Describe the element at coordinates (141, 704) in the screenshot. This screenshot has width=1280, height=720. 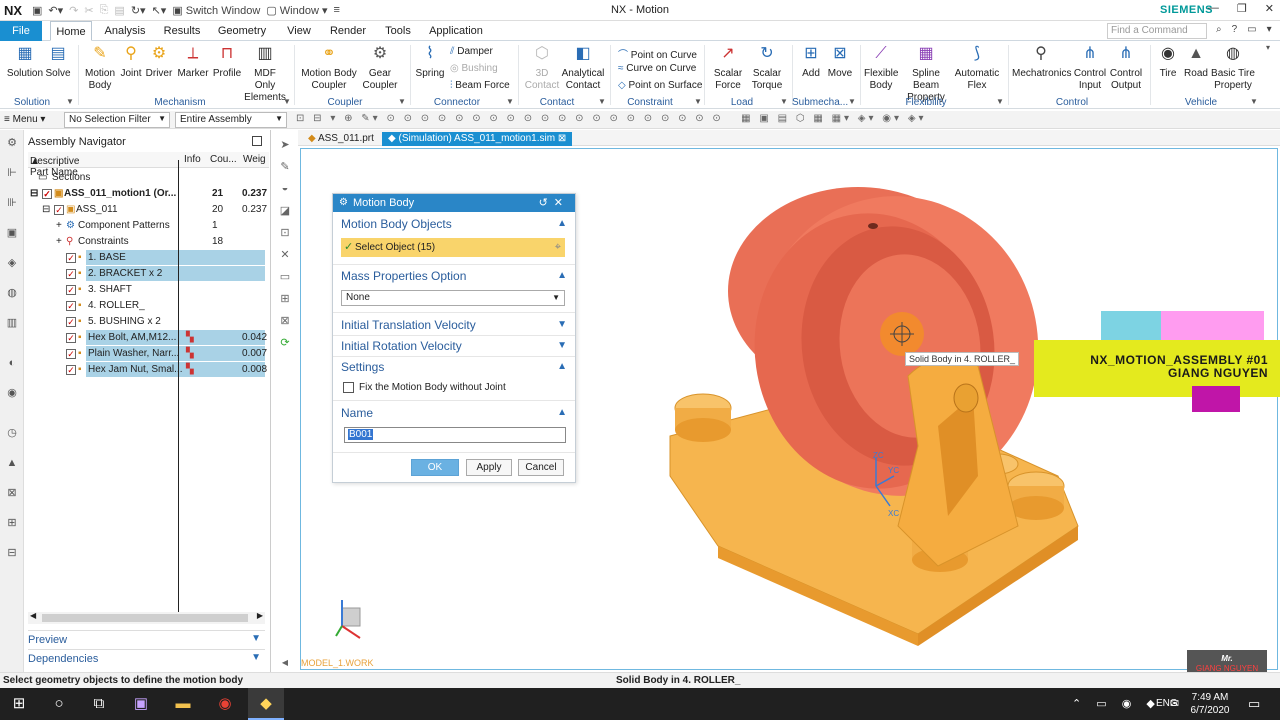
I see `app-icon: ▣` at that location.